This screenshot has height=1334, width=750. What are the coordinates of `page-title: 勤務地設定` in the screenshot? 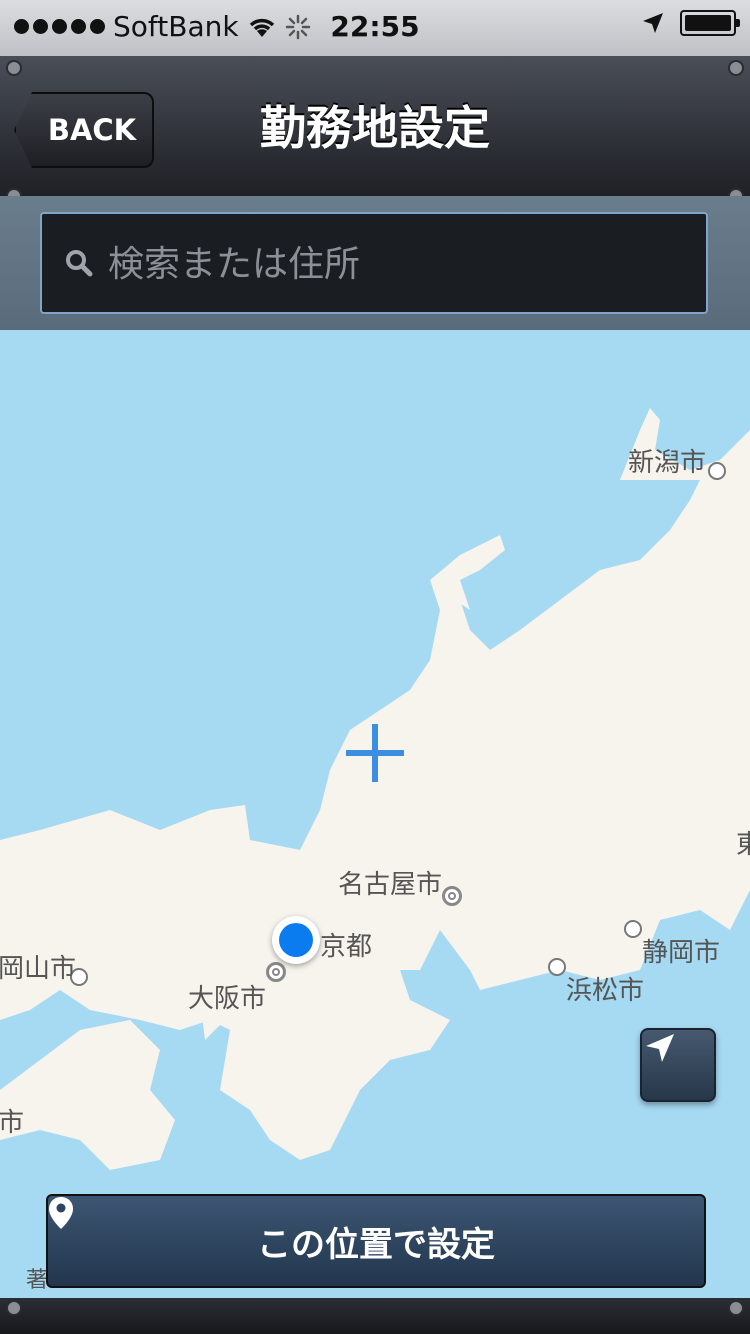 It's located at (375, 128).